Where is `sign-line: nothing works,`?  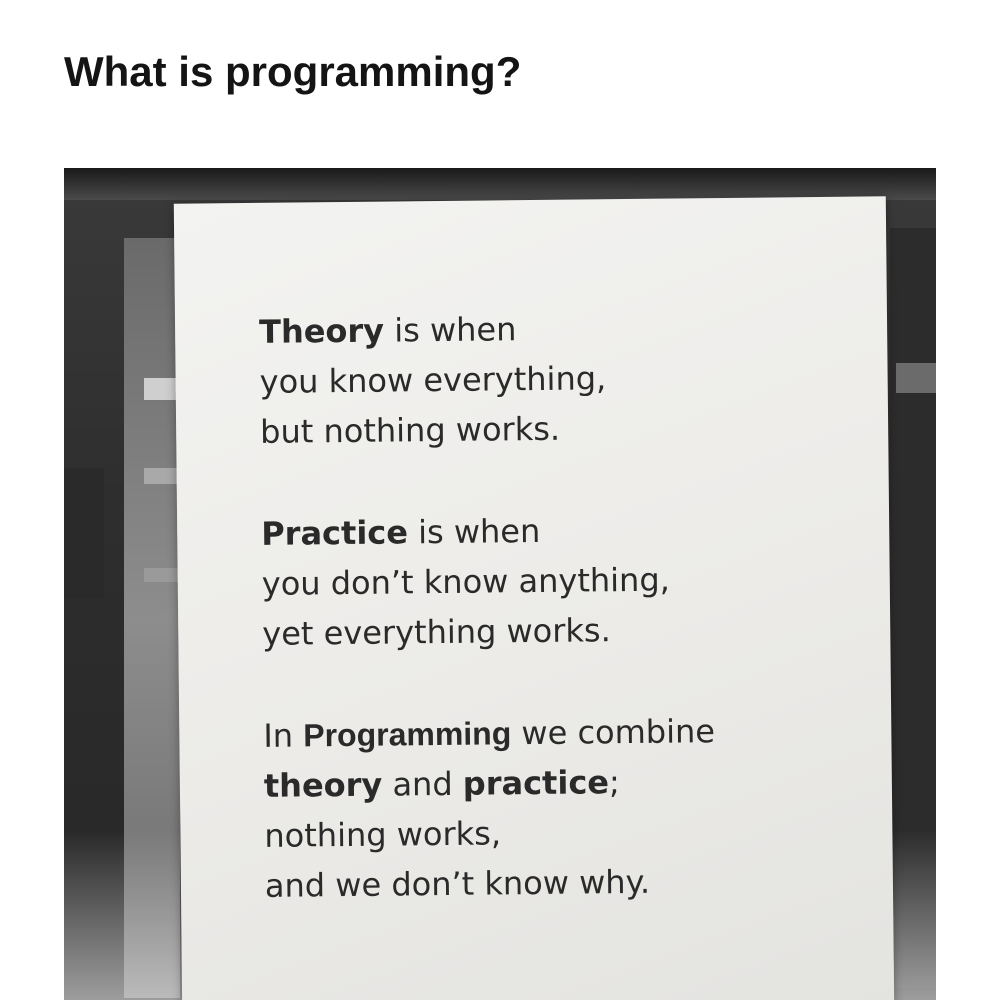
sign-line: nothing works, is located at coordinates (383, 834).